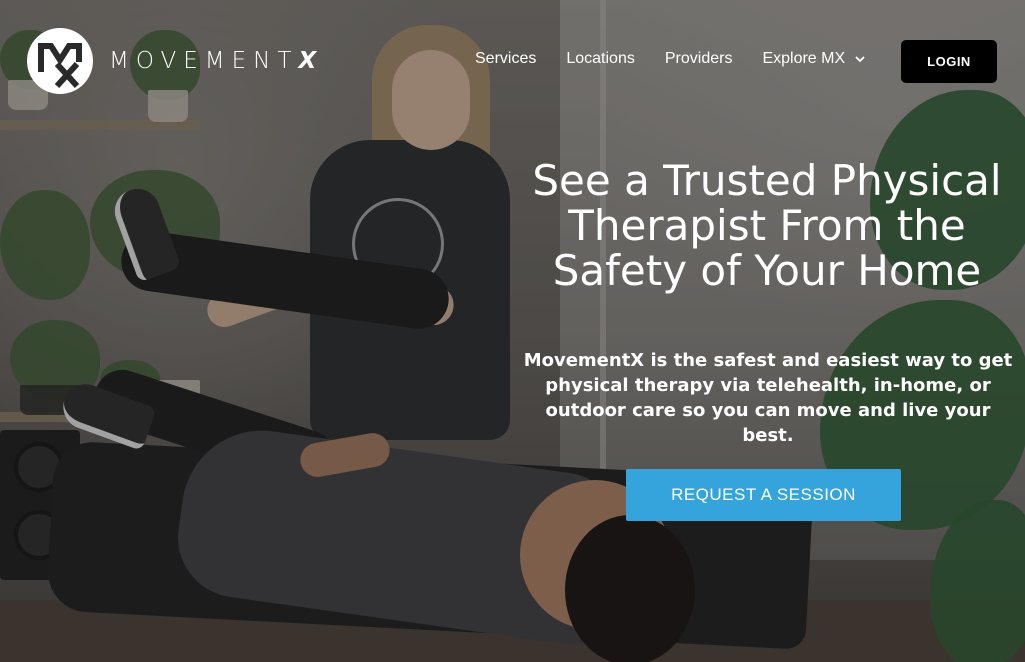 The height and width of the screenshot is (662, 1025). Describe the element at coordinates (804, 58) in the screenshot. I see `nav-explore-mx-label: Explore MX` at that location.